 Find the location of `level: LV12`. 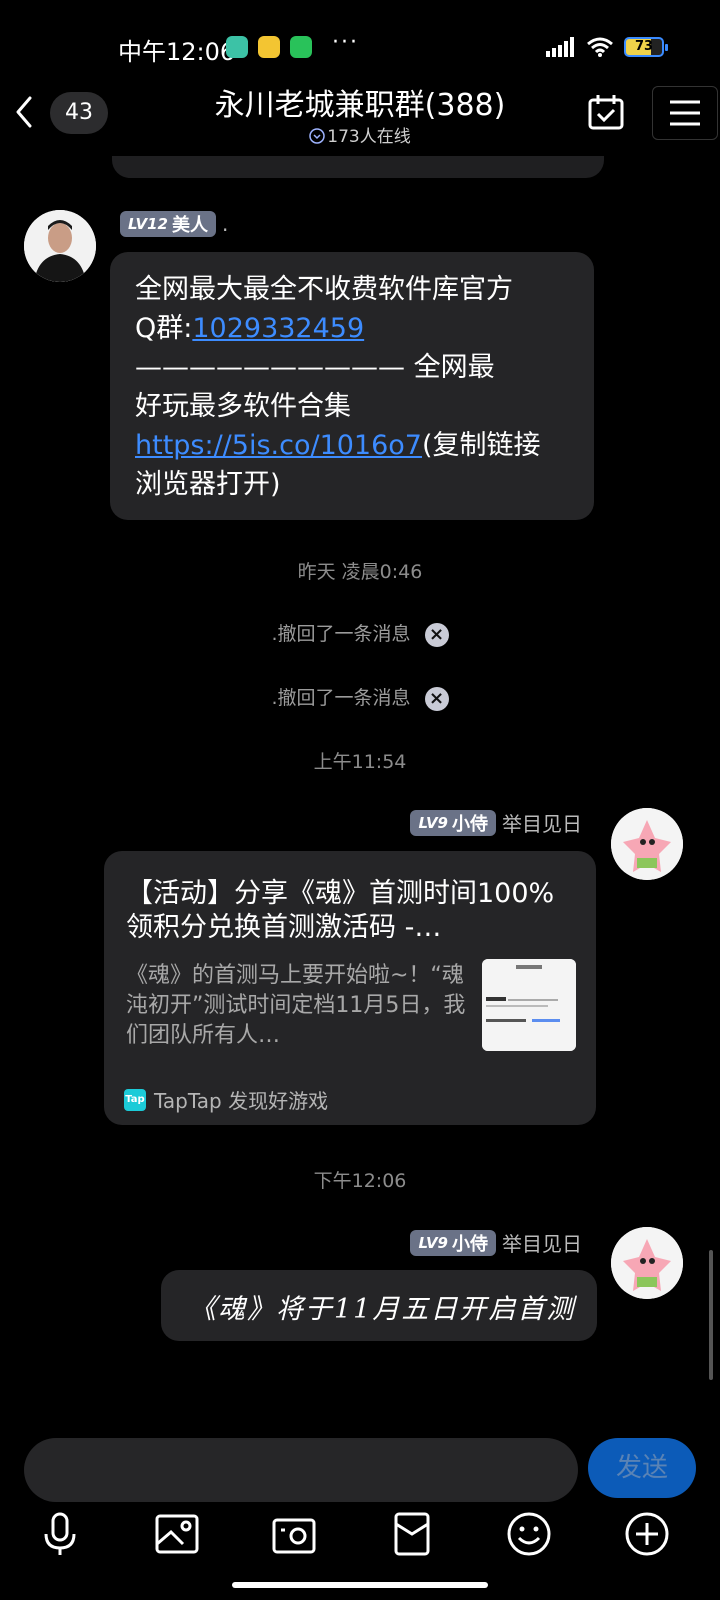

level: LV12 is located at coordinates (148, 224).